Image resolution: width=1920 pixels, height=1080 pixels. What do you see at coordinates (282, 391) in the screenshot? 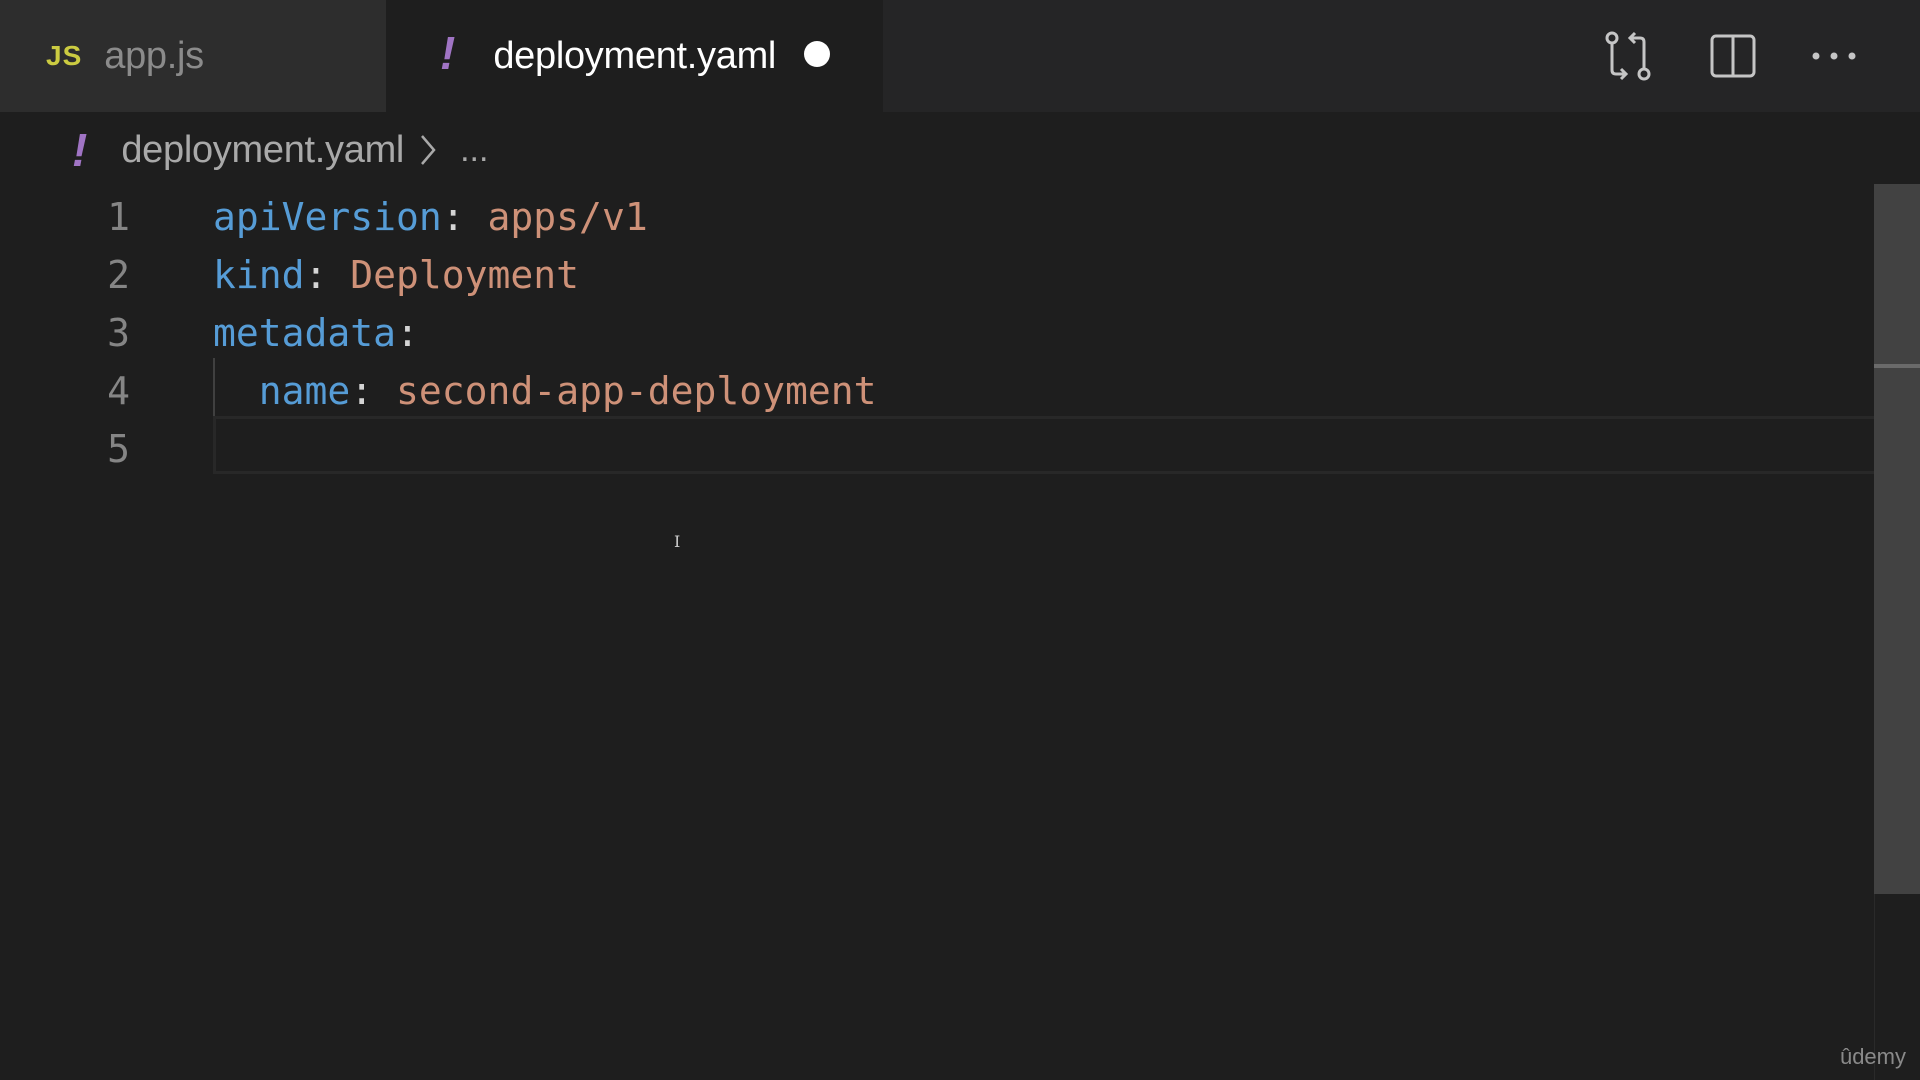
I see `yaml-key: name` at bounding box center [282, 391].